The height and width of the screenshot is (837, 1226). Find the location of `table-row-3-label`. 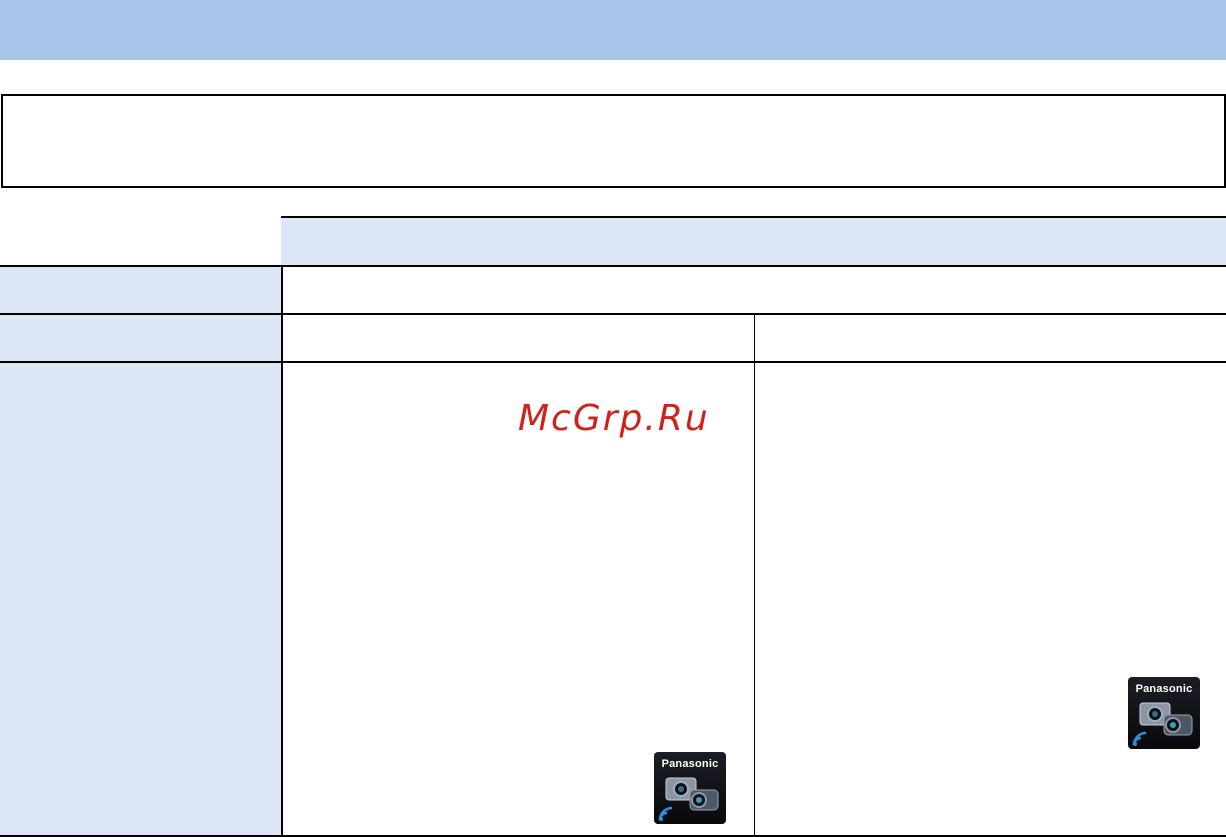

table-row-3-label is located at coordinates (141, 599).